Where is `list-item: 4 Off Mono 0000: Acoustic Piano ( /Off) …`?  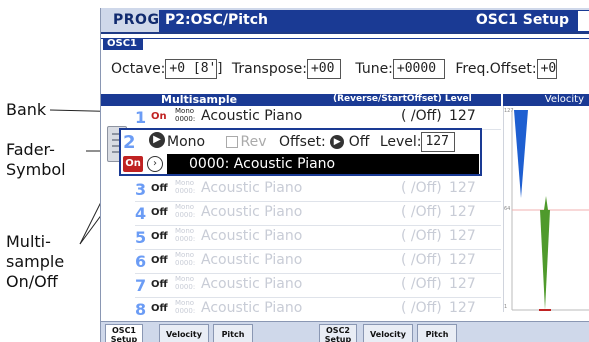
list-item: 4 Off Mono 0000: Acoustic Piano ( /Off) … is located at coordinates (301, 214).